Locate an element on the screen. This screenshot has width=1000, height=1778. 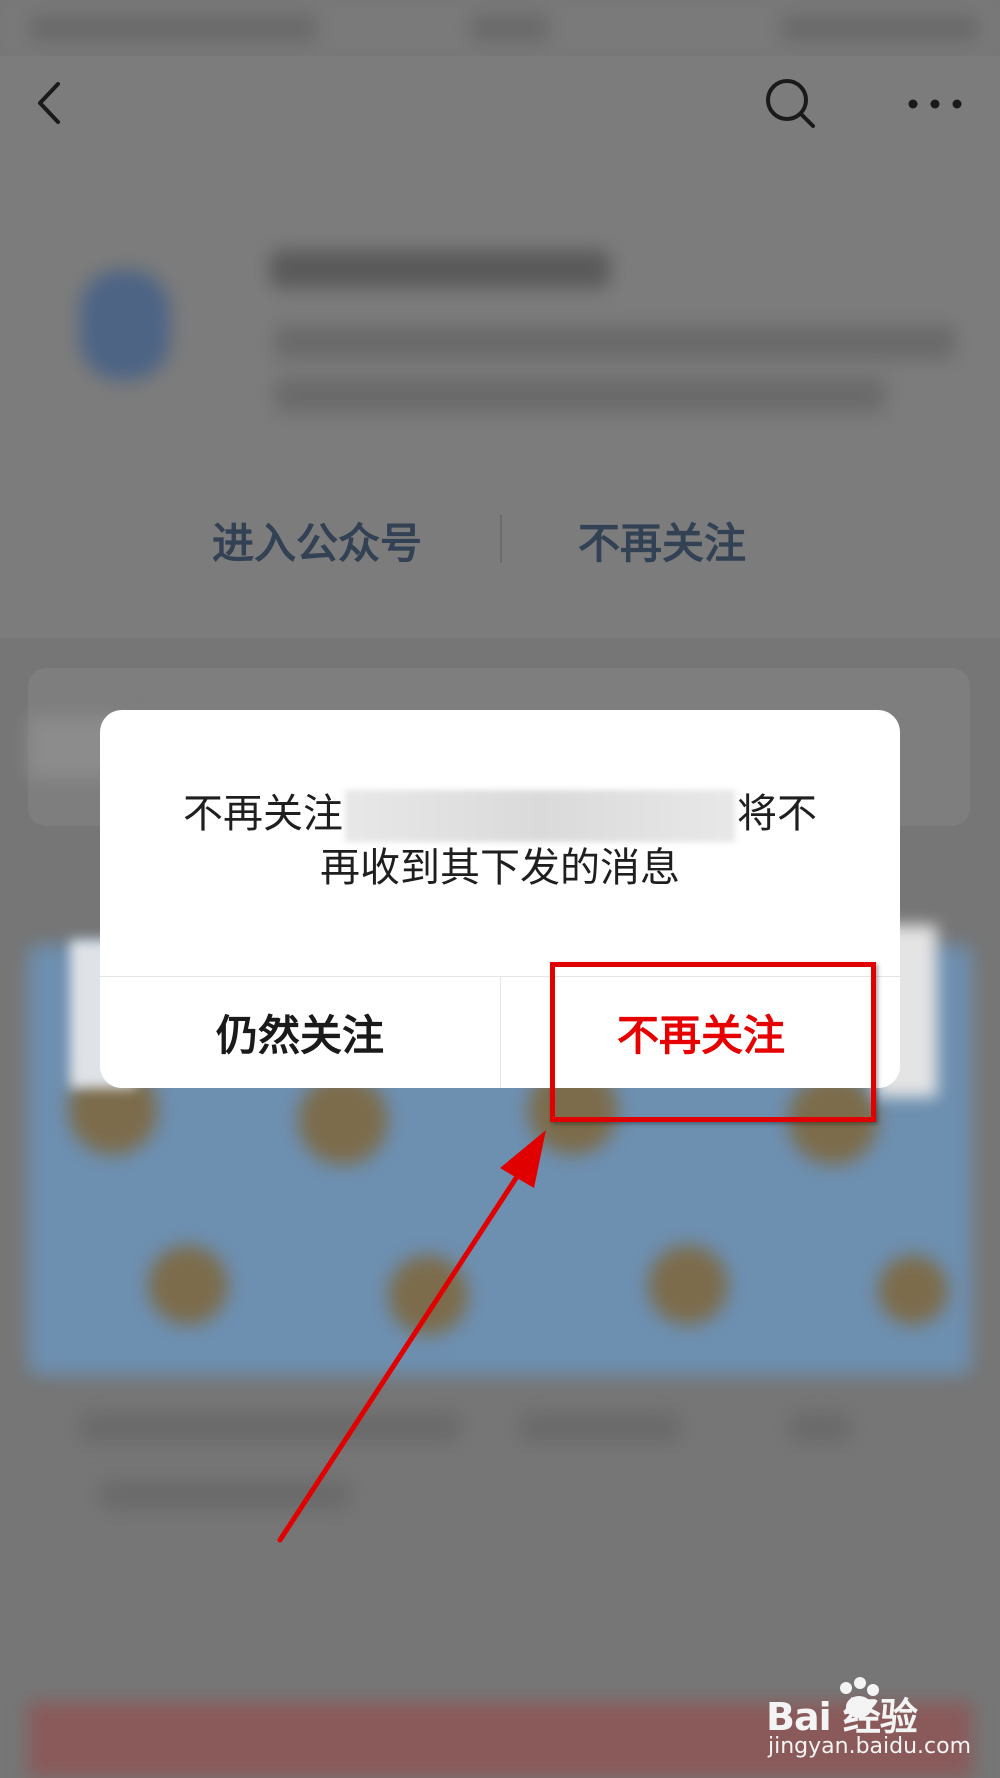
watermark: Bai 经验 jingyan.baidu.com is located at coordinates (868, 1718).